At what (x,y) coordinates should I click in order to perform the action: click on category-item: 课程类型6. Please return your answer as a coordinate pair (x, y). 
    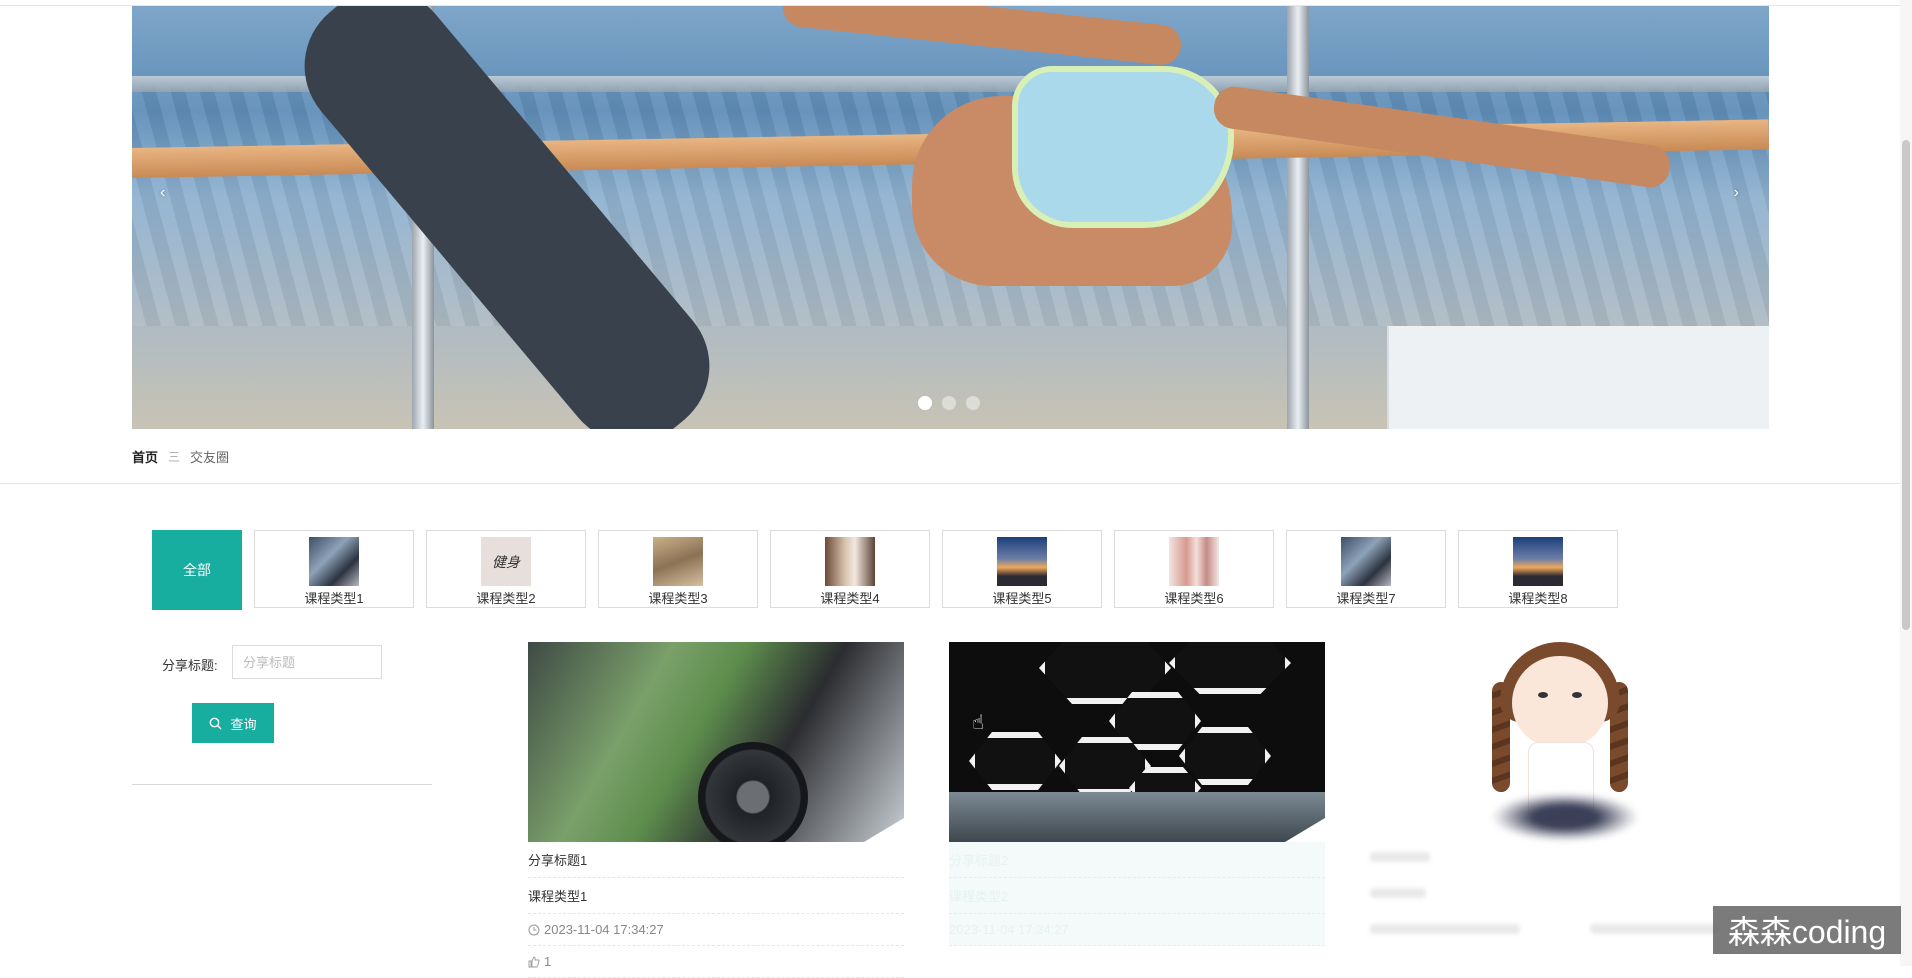
    Looking at the image, I should click on (1194, 569).